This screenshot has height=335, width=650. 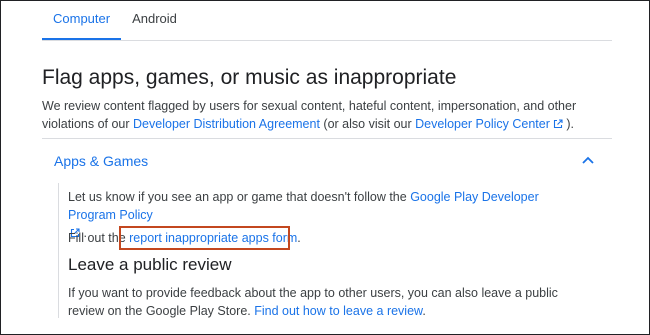 I want to click on tab-android: Android, so click(x=154, y=20).